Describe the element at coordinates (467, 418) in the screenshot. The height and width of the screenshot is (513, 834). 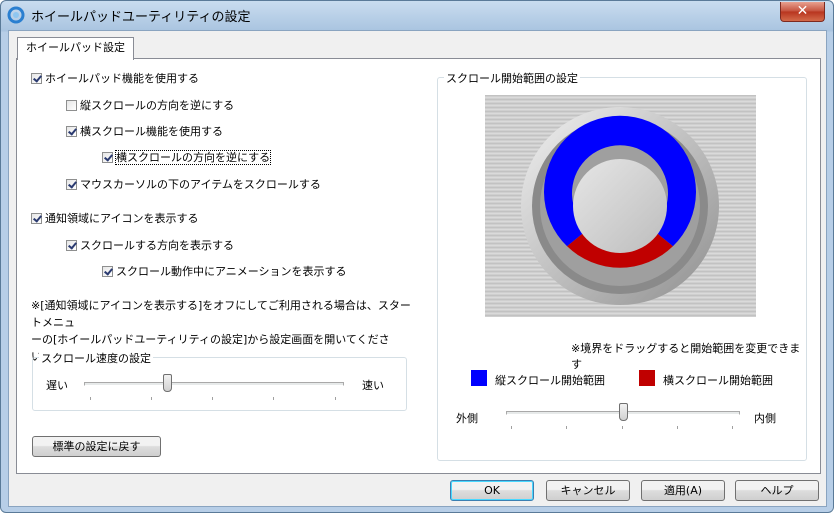
I see `range-outer-label: 外側` at that location.